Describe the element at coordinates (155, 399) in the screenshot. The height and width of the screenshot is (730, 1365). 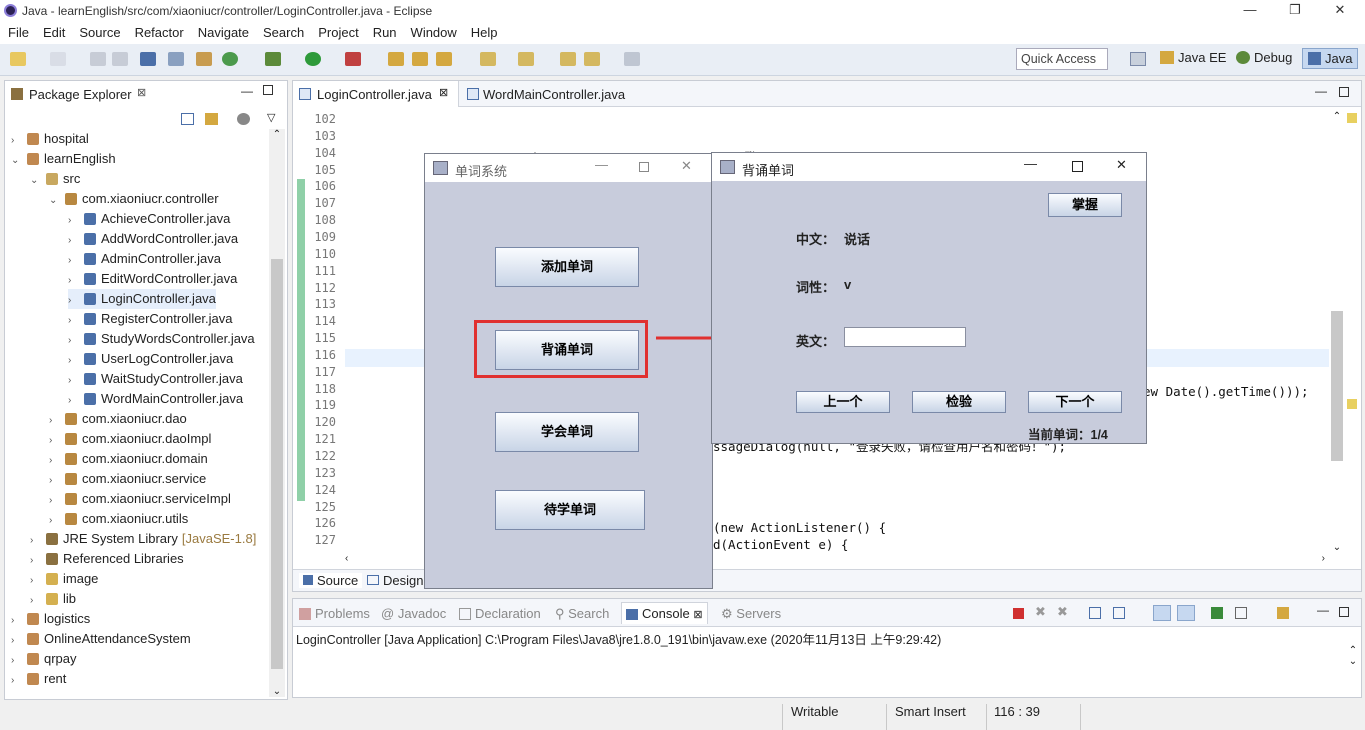
I see `tree-item: › WordMainController.java` at that location.